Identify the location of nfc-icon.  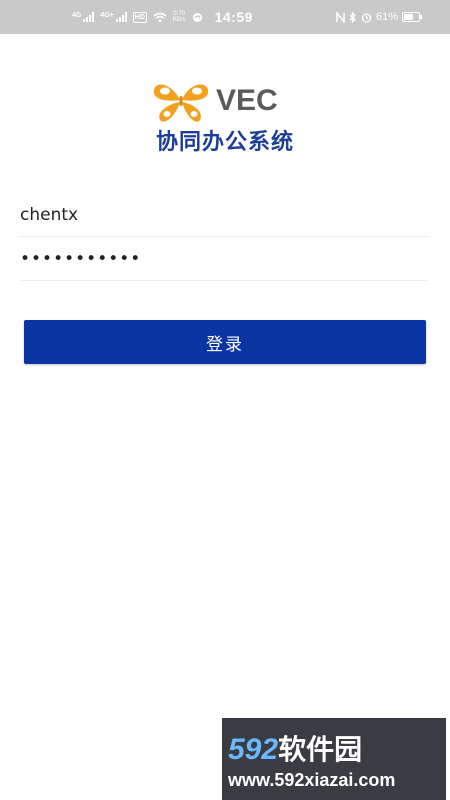
(340, 17).